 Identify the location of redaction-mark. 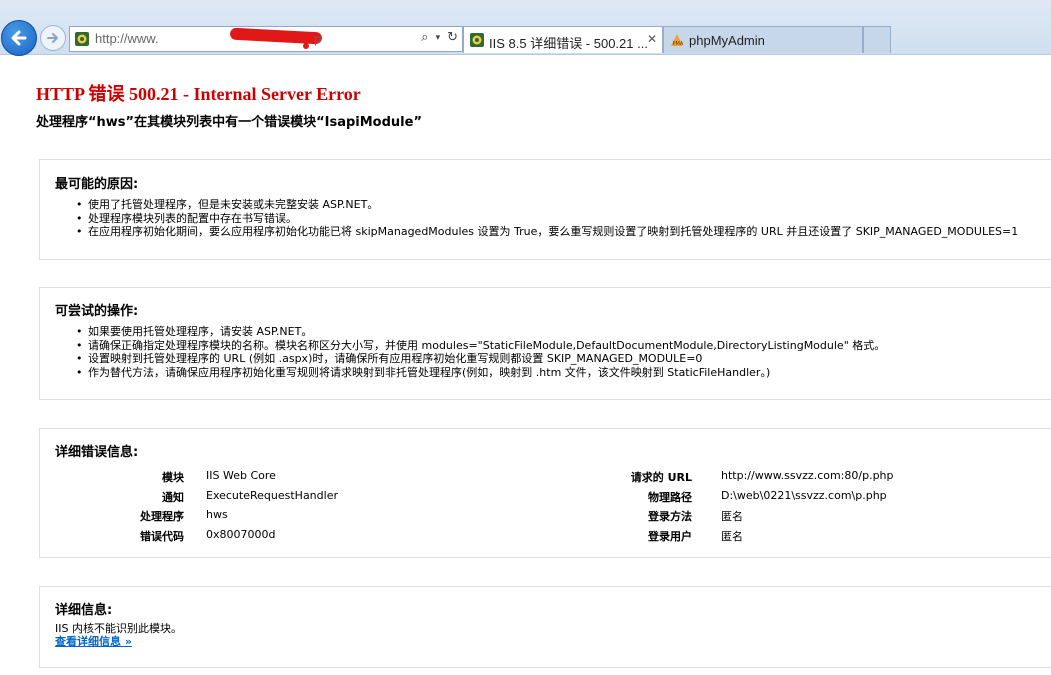
(276, 36).